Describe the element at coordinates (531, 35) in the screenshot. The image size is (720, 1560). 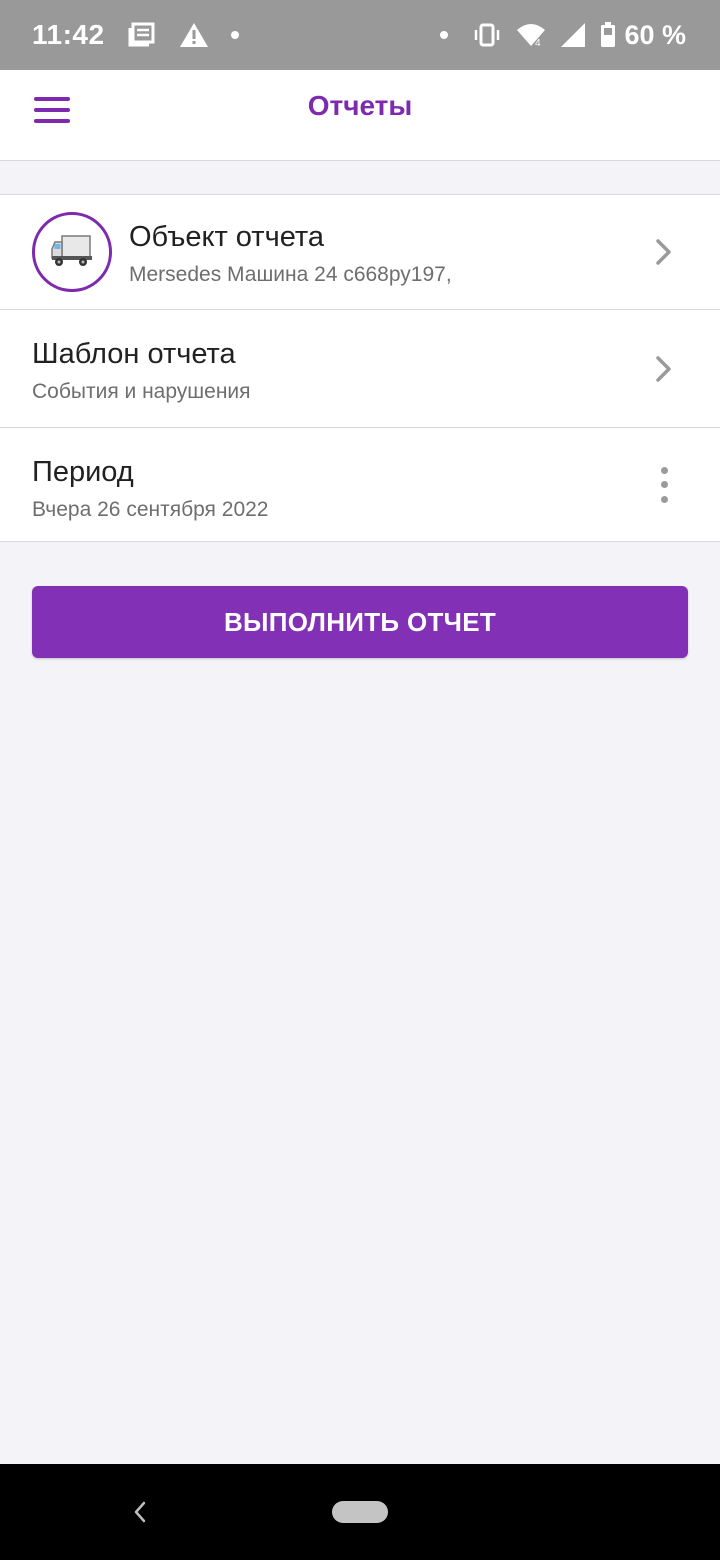
I see `wifi-icon: 4` at that location.